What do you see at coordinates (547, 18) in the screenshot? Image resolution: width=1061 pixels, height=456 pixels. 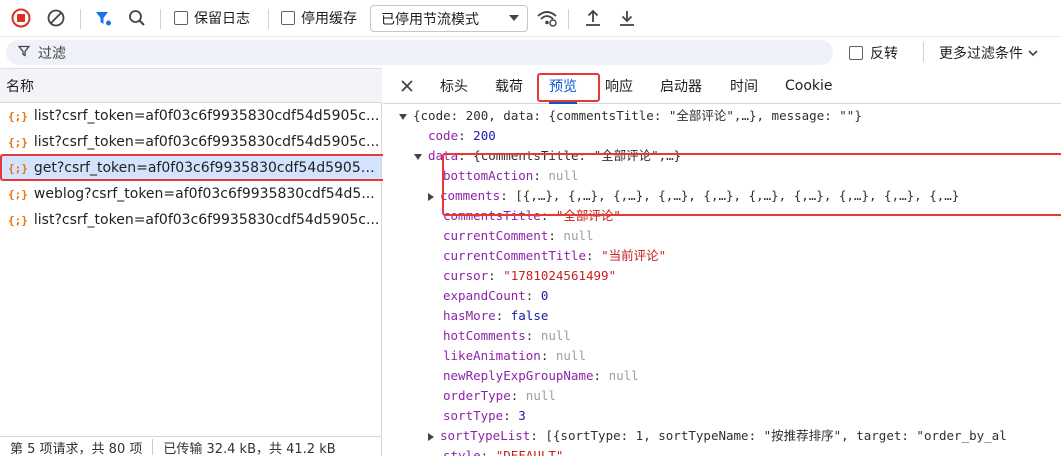 I see `network-conditions-icon` at bounding box center [547, 18].